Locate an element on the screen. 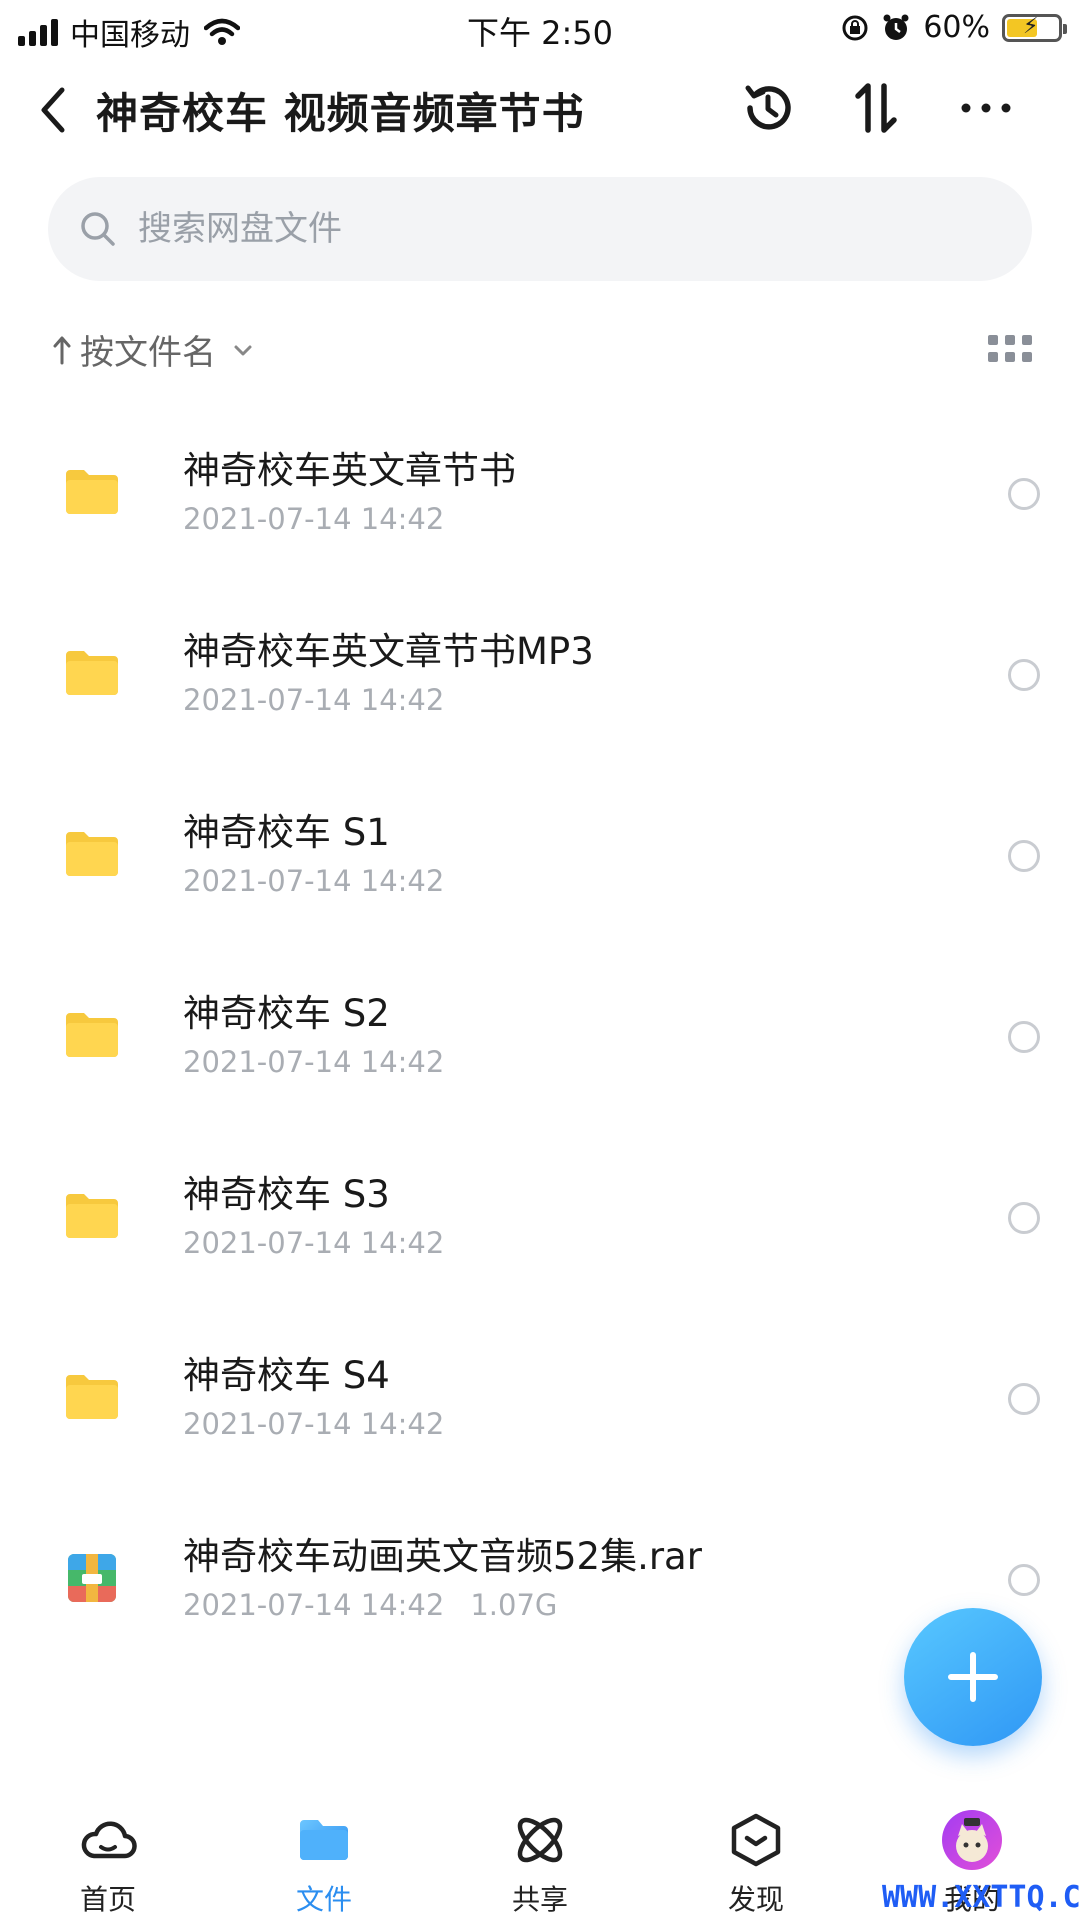 This screenshot has width=1080, height=1920. page-title: 神奇校车 视频音频章节书 is located at coordinates (340, 113).